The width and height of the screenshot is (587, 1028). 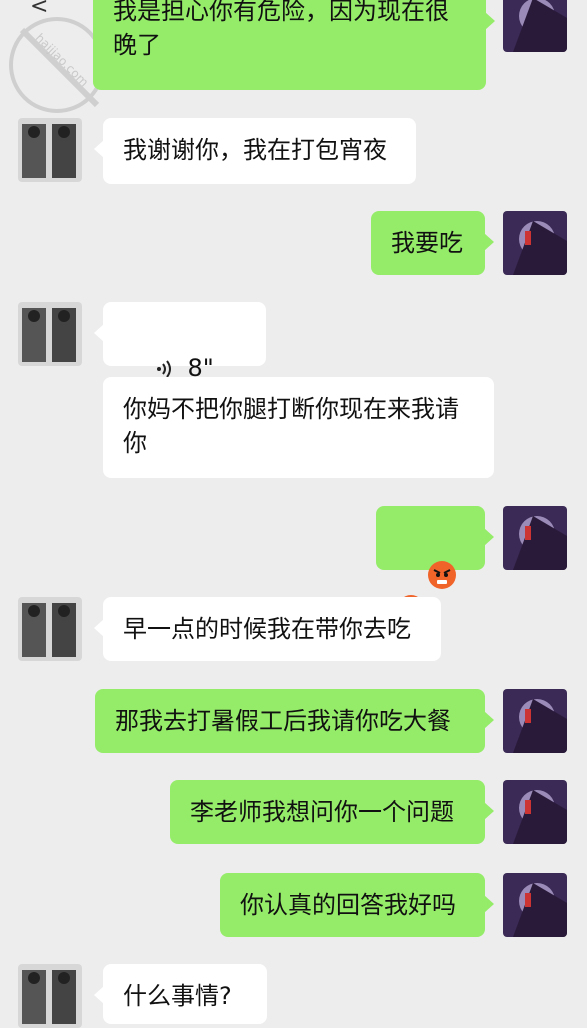 I want to click on emoji-message-bubble, so click(x=435, y=564).